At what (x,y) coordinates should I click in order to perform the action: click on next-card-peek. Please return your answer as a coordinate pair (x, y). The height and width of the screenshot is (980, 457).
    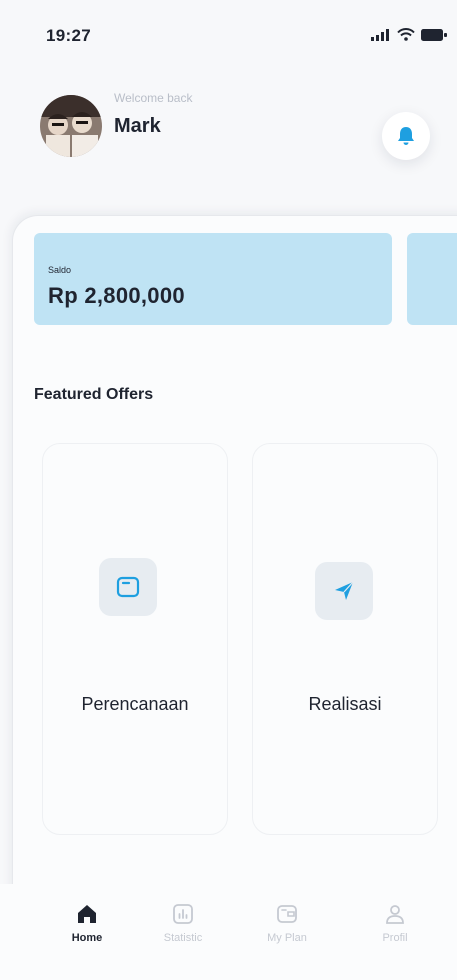
    Looking at the image, I should click on (432, 279).